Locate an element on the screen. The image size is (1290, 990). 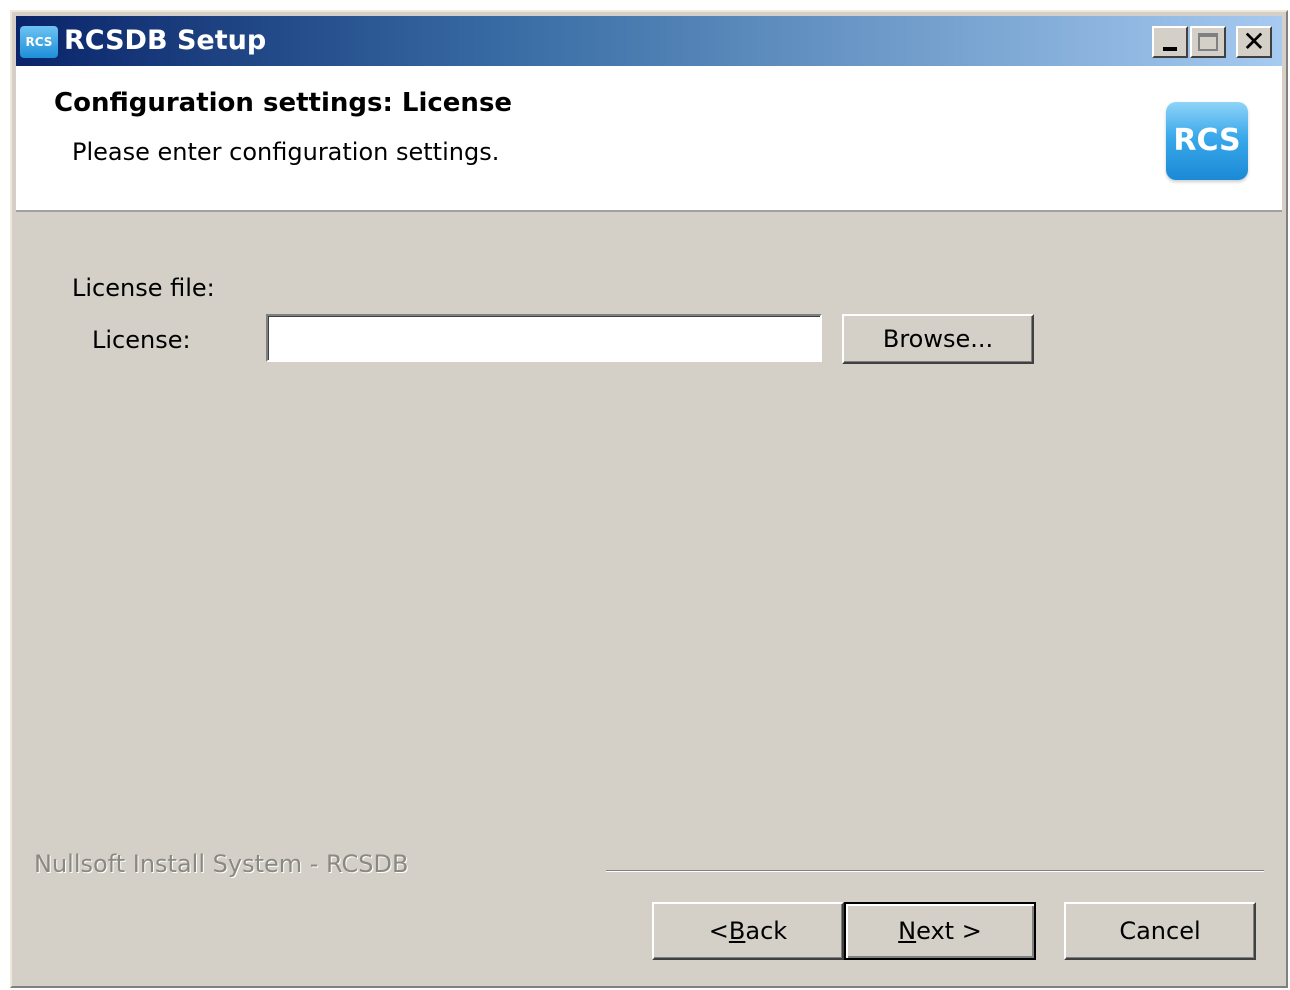
app-icon: RCS is located at coordinates (39, 42).